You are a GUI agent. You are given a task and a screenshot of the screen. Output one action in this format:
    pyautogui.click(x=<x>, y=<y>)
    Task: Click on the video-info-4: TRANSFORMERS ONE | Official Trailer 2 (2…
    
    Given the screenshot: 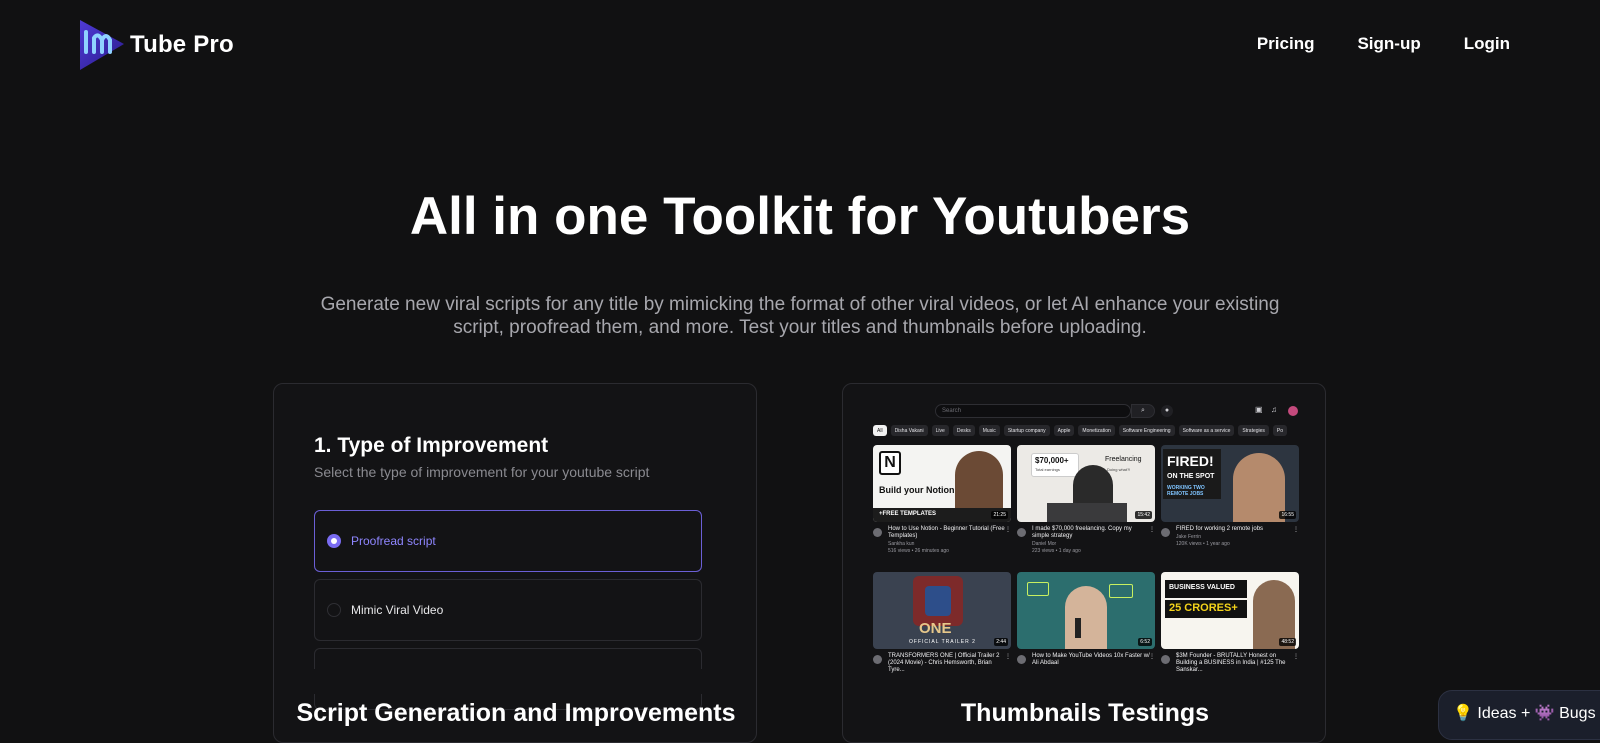 What is the action you would take?
    pyautogui.click(x=942, y=669)
    